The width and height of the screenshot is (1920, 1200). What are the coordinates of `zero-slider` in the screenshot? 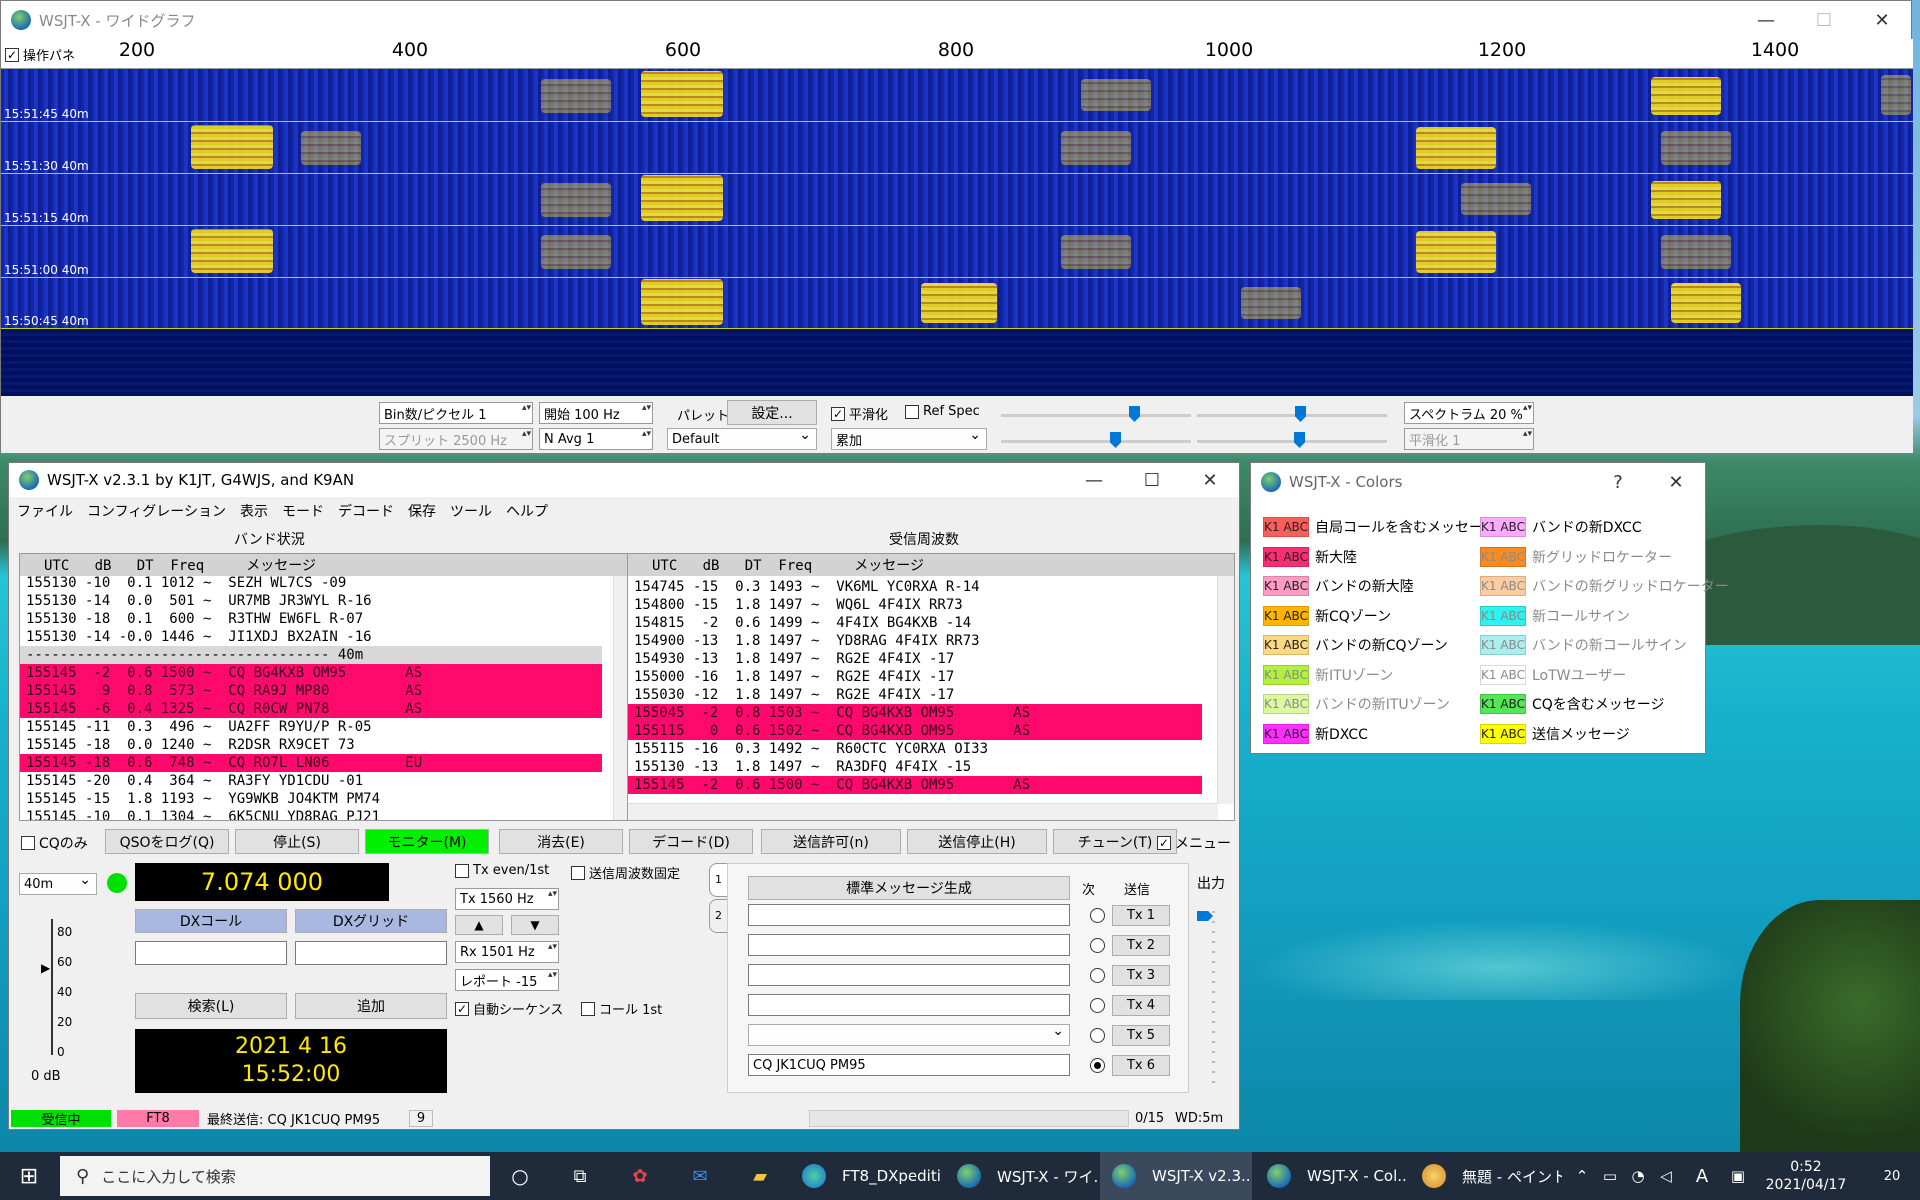 It's located at (1292, 415).